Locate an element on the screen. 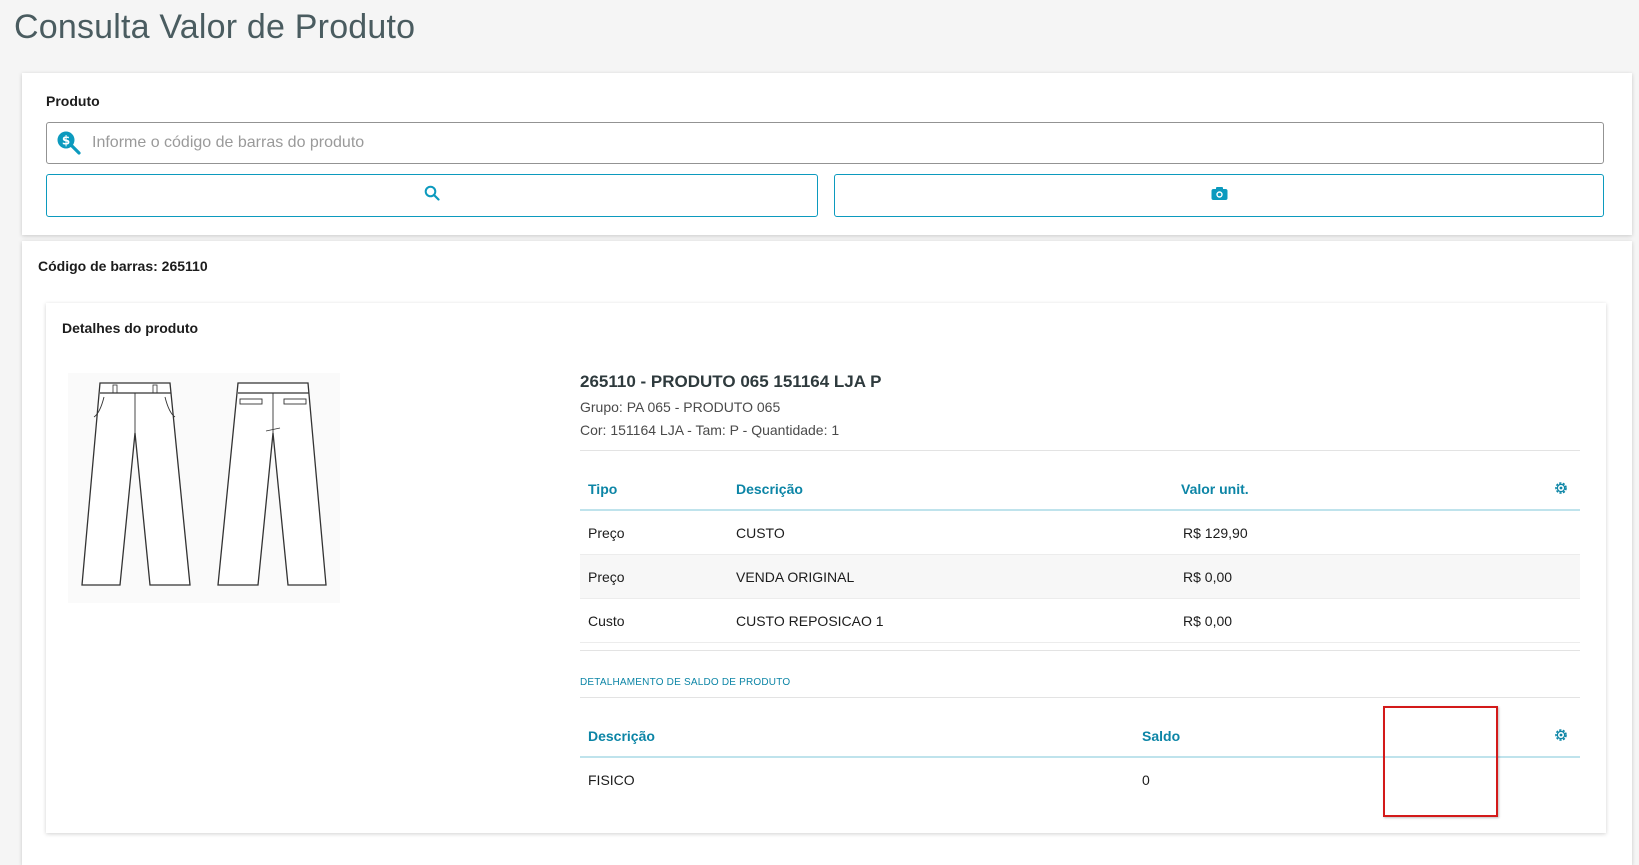 The height and width of the screenshot is (865, 1639). camera-scan-button is located at coordinates (1219, 195).